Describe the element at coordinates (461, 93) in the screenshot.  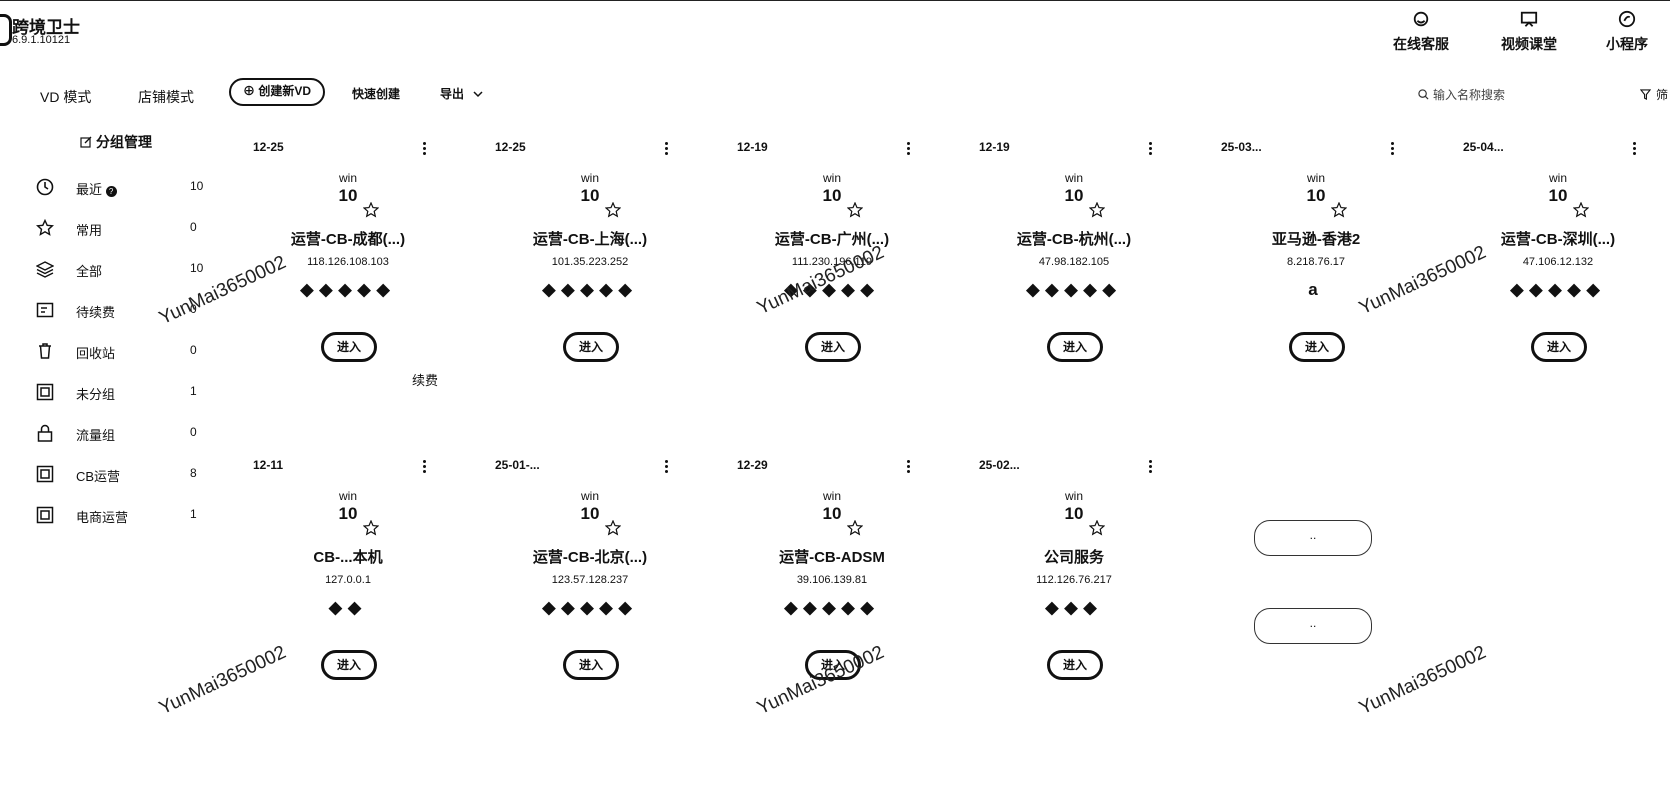
I see `export-button: 导出` at that location.